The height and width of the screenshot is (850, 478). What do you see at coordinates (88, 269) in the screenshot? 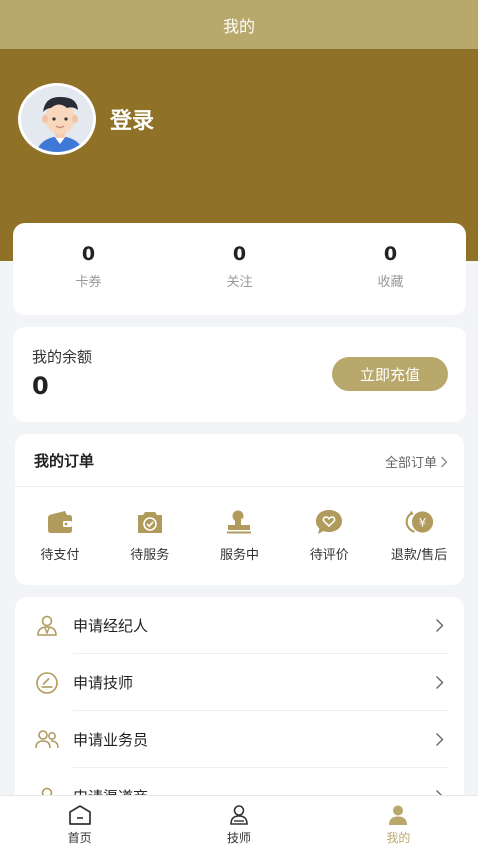
I see `stat-coupons: 0 卡券` at bounding box center [88, 269].